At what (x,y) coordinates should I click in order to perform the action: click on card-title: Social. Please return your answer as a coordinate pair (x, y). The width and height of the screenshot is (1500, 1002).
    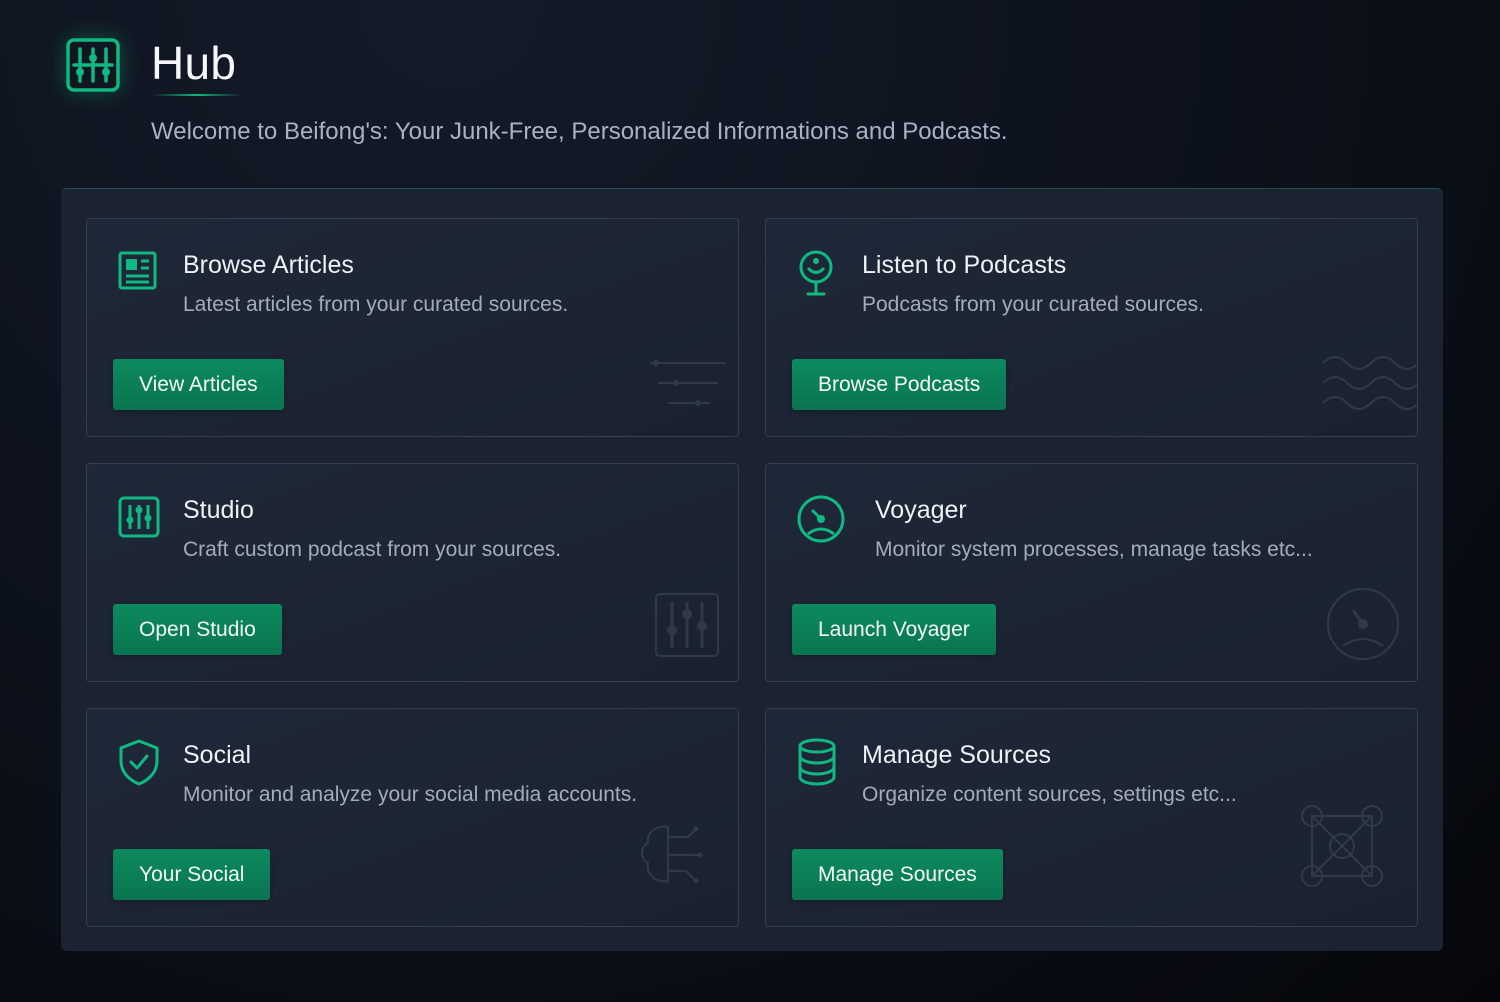
    Looking at the image, I should click on (217, 755).